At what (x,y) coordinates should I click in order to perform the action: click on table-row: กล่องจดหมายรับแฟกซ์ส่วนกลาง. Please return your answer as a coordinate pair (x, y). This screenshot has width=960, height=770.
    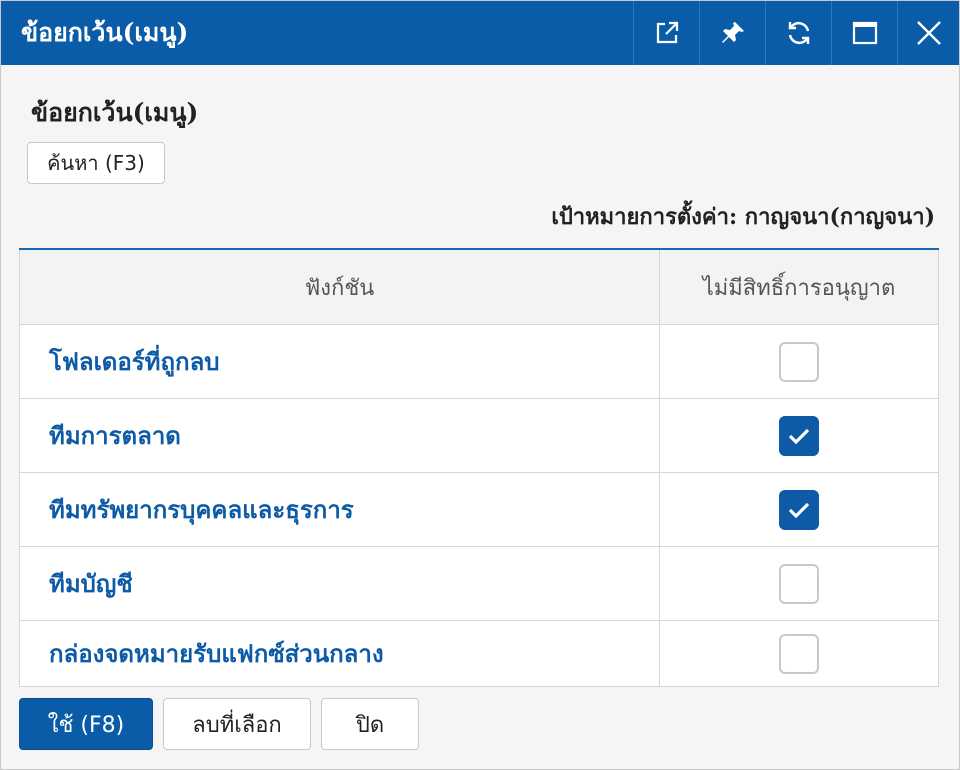
    Looking at the image, I should click on (479, 654).